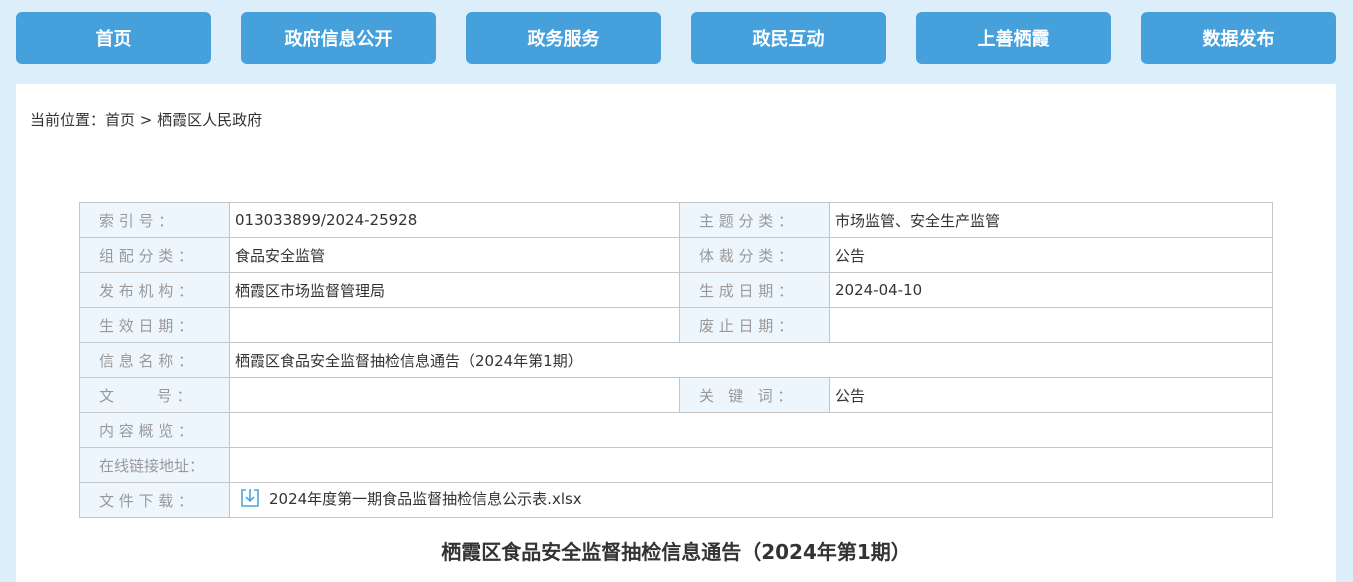  I want to click on genre-label: 体 裁 分 类 ：, so click(754, 255).